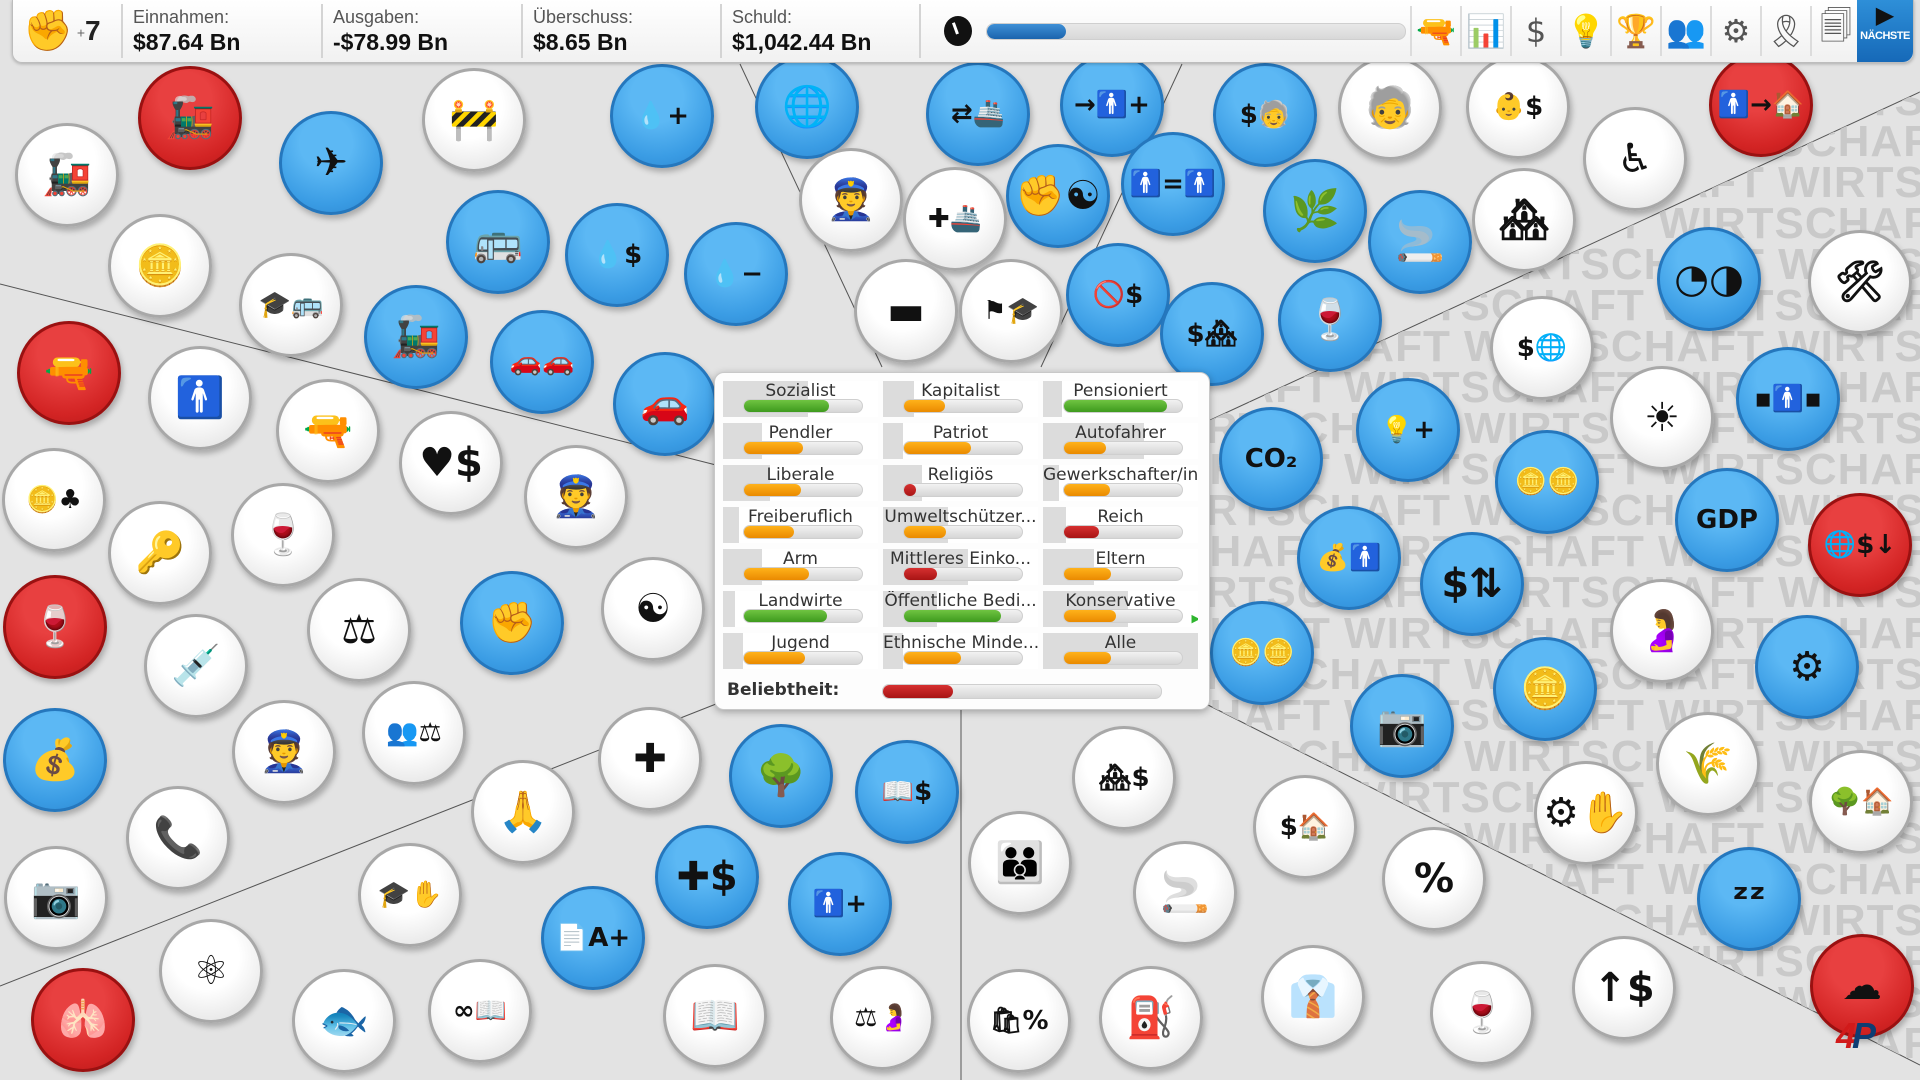 This screenshot has width=1920, height=1080. What do you see at coordinates (800, 399) in the screenshot?
I see `voter-group-cell: Sozialist` at bounding box center [800, 399].